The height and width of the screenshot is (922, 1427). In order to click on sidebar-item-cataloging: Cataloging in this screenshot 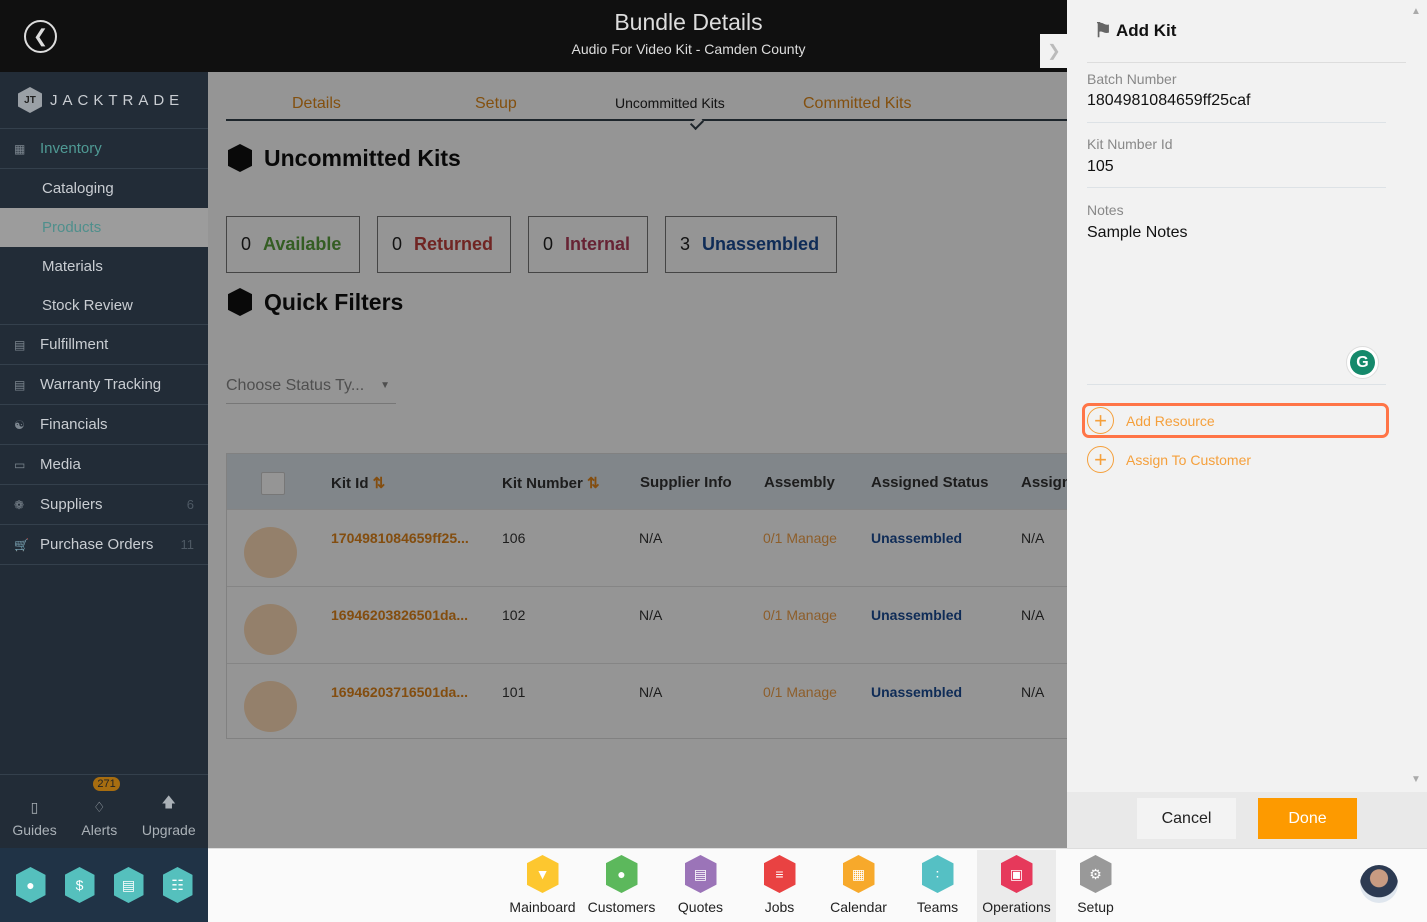, I will do `click(104, 188)`.